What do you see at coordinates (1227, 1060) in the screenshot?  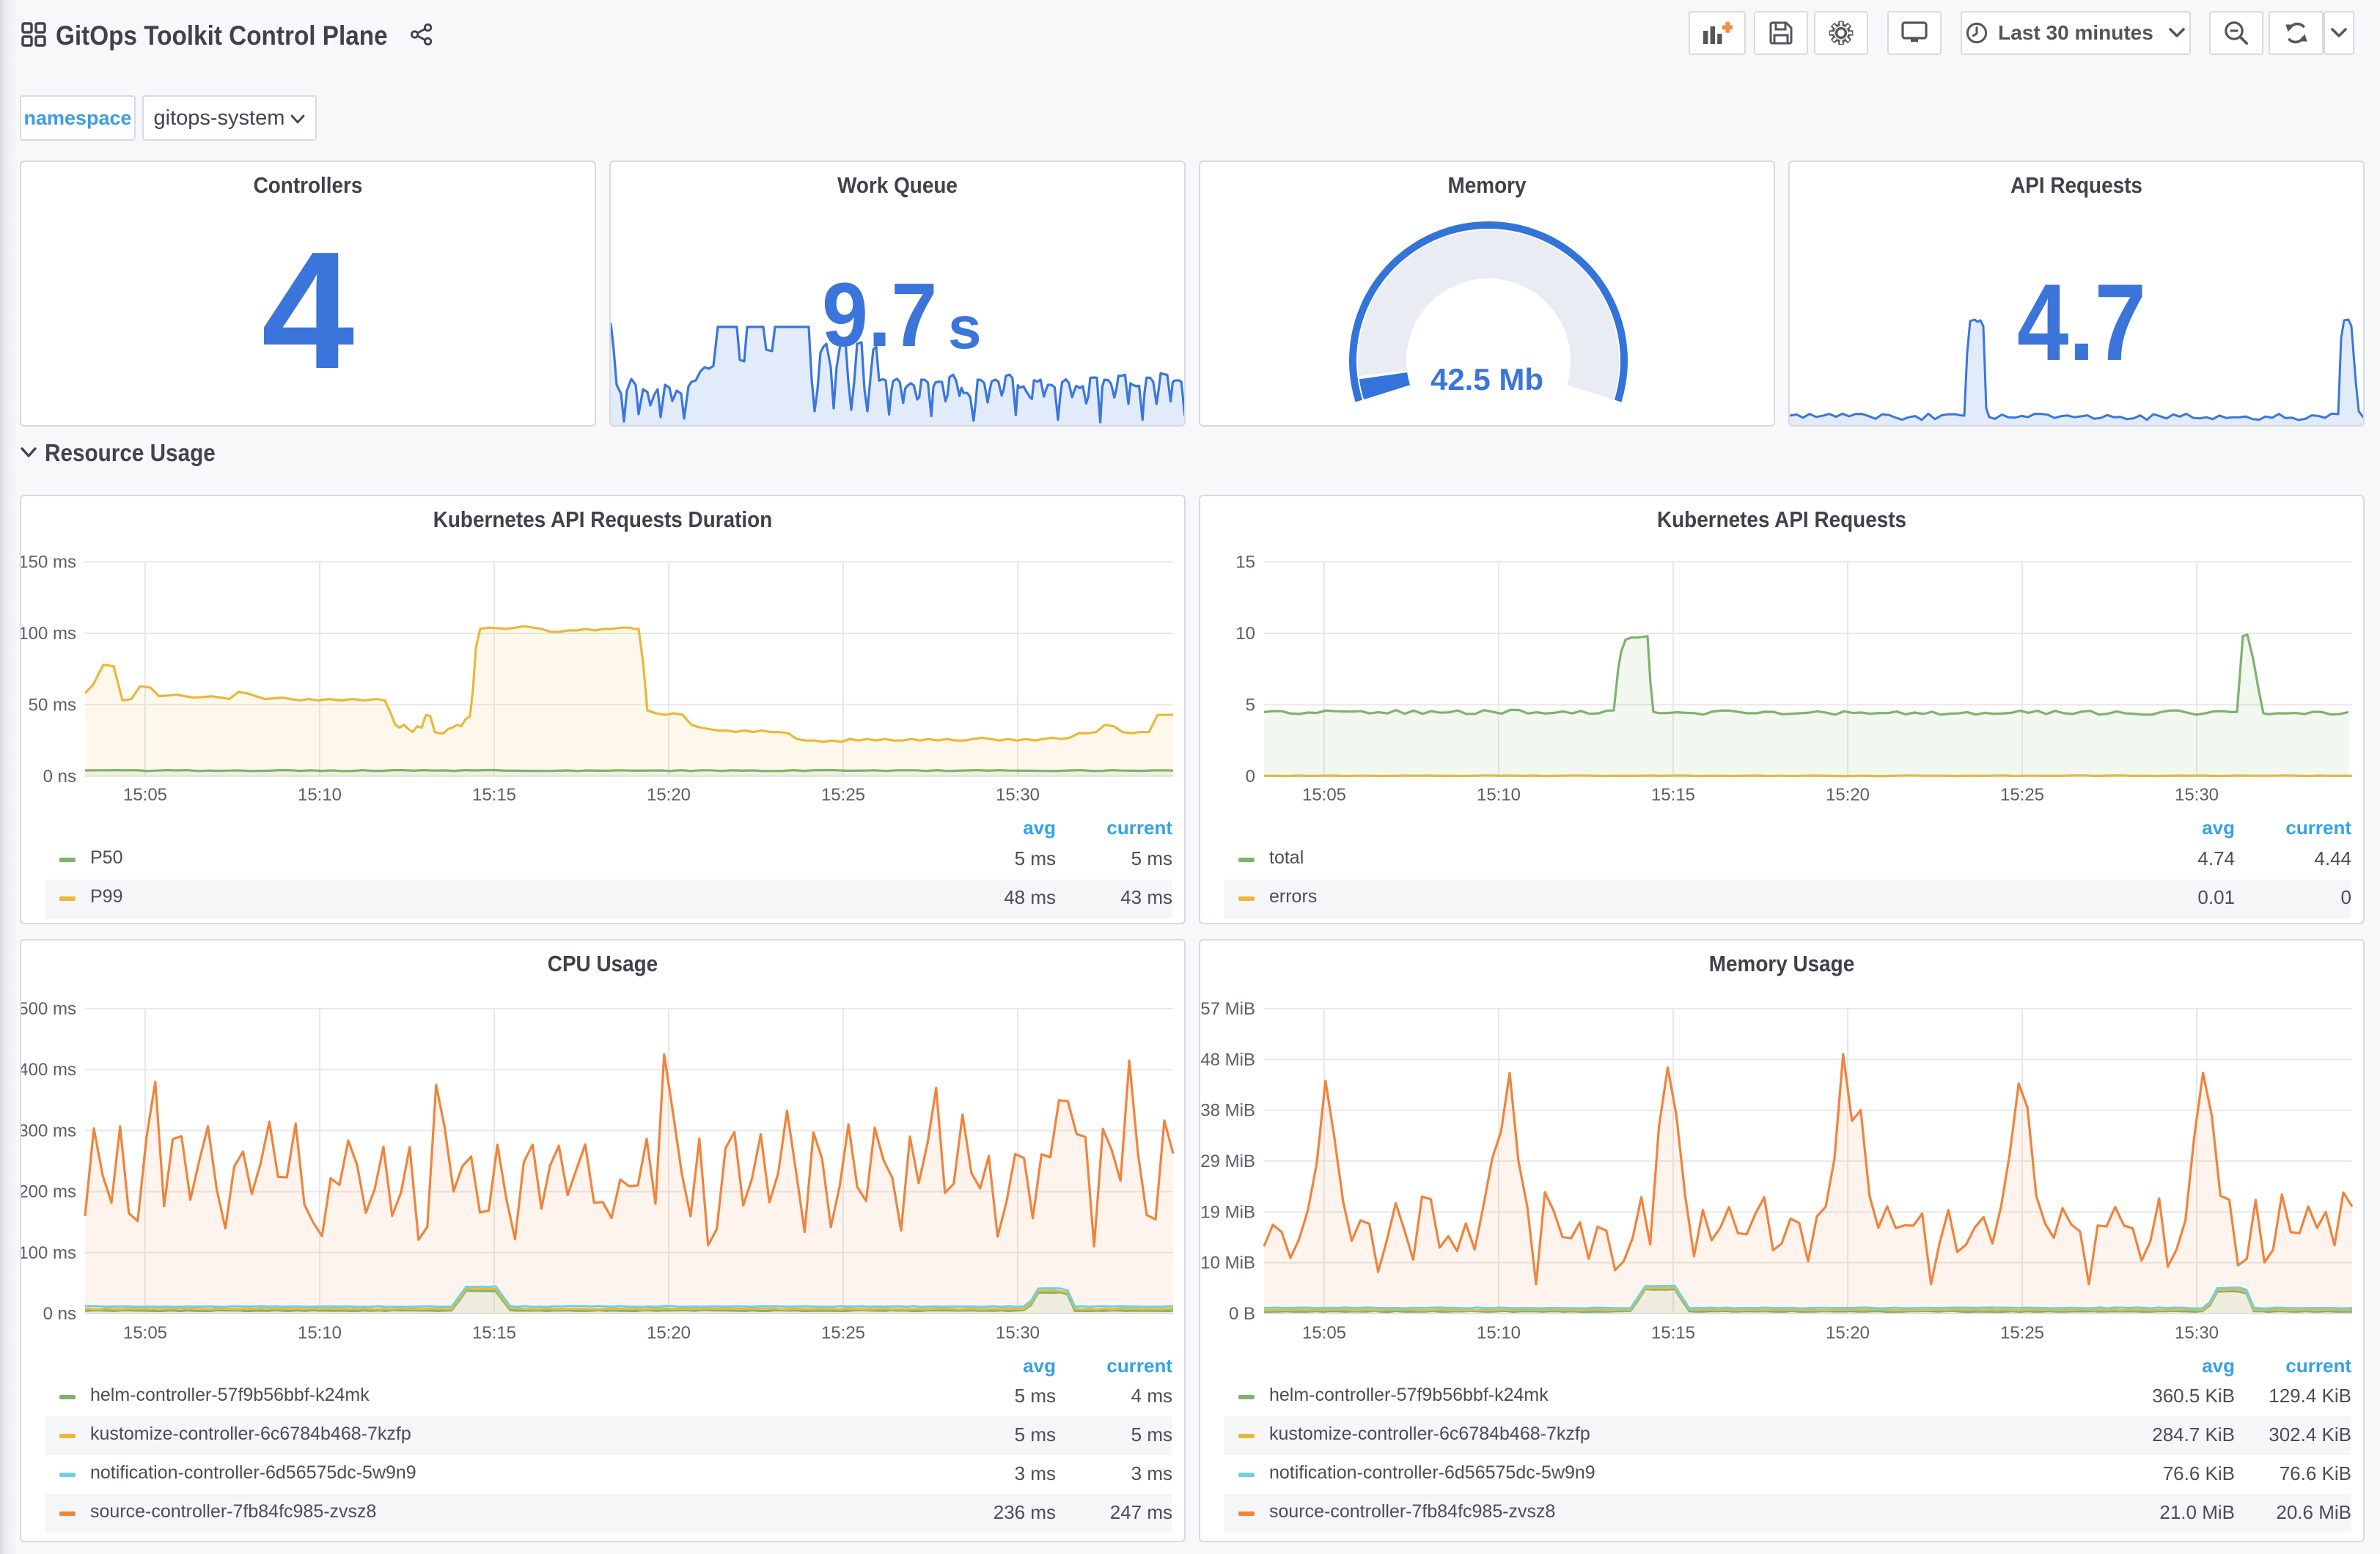 I see `svg-text: 48 MiB` at bounding box center [1227, 1060].